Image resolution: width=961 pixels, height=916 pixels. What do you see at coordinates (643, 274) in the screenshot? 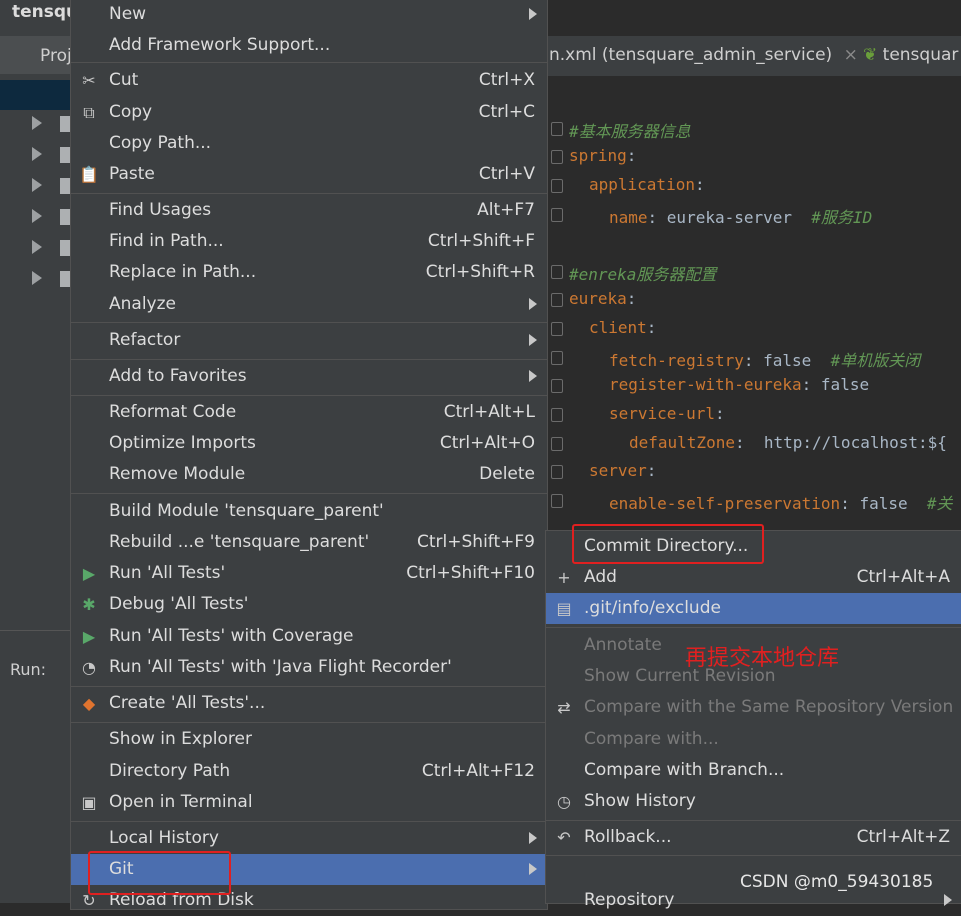
I see `code-line: #enreka服务器配置` at bounding box center [643, 274].